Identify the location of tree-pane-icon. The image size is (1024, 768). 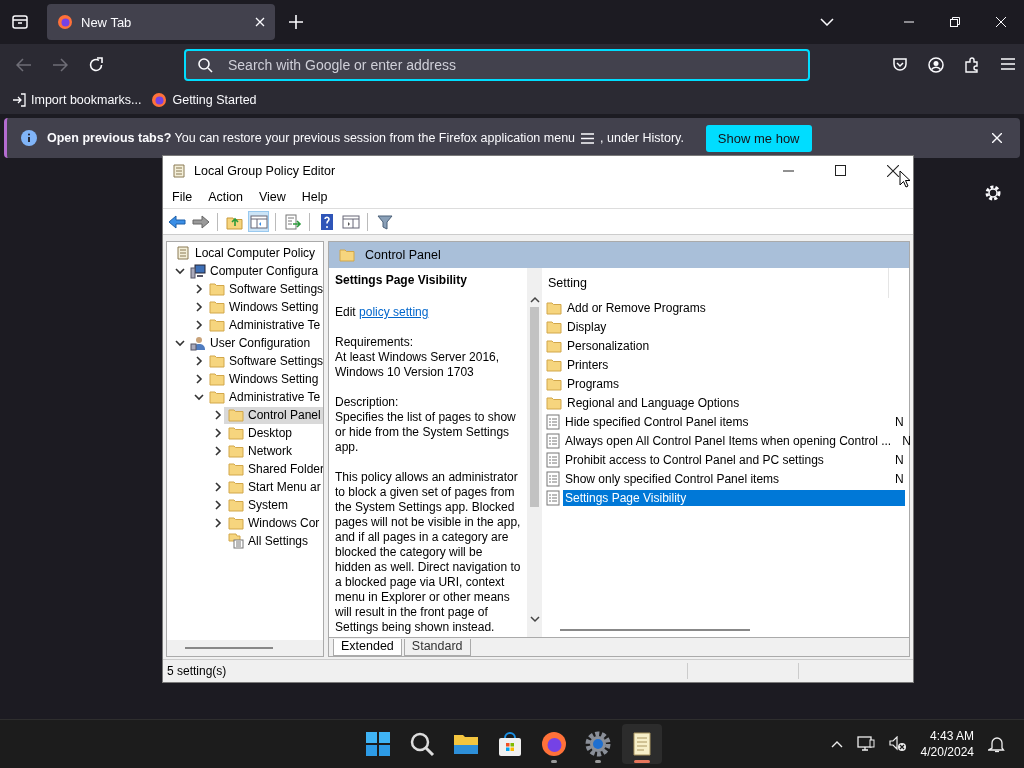
(258, 221).